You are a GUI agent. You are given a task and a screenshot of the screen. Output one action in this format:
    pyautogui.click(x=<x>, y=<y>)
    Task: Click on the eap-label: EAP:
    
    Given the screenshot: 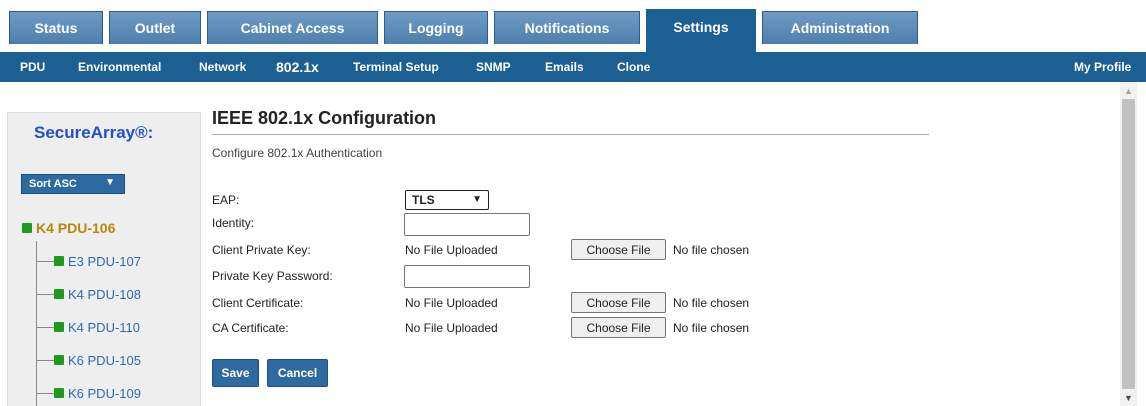 What is the action you would take?
    pyautogui.click(x=226, y=200)
    